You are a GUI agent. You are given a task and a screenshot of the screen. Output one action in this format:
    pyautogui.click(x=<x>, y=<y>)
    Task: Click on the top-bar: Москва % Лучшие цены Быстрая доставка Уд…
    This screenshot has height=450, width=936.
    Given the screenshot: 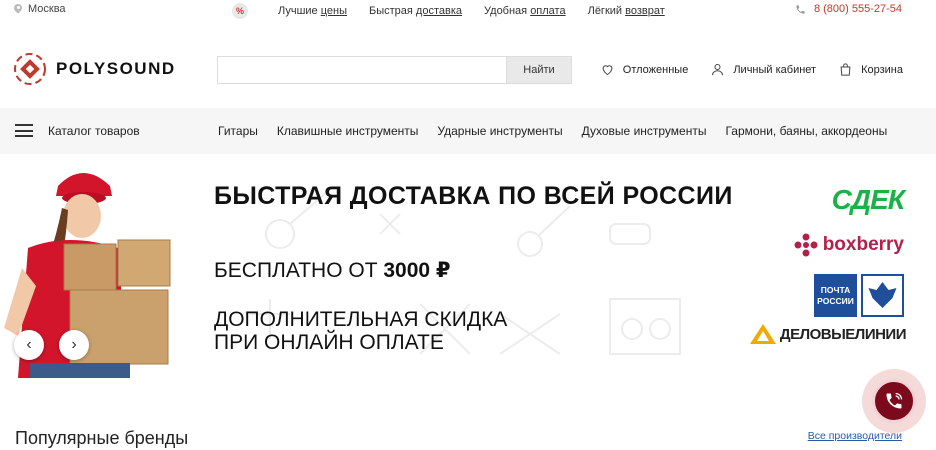 What is the action you would take?
    pyautogui.click(x=468, y=11)
    